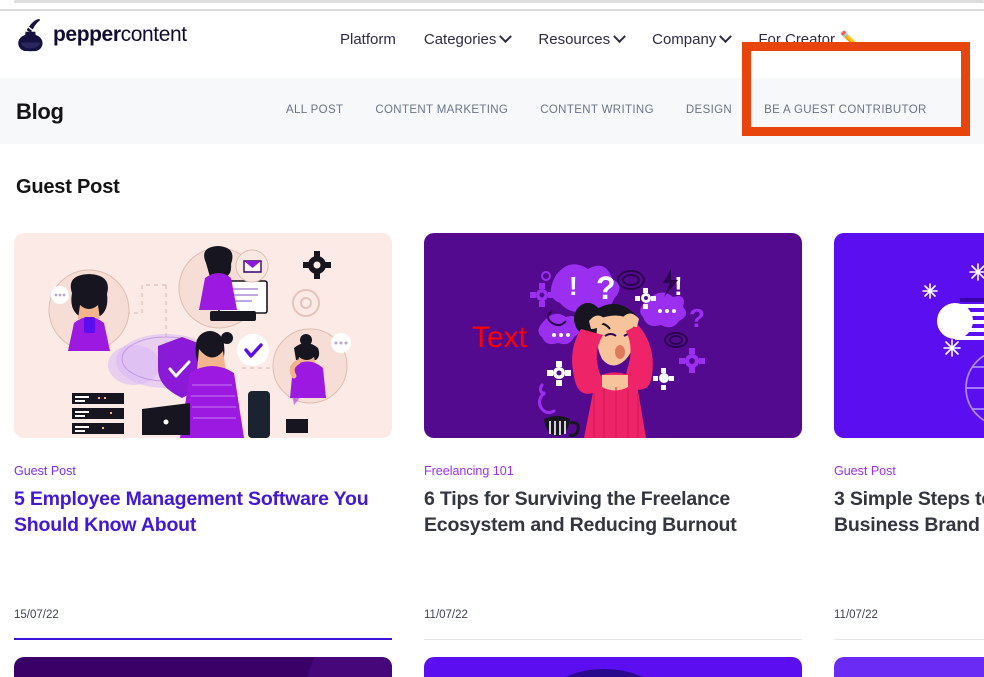  I want to click on nav-item-platform-label: Platform, so click(368, 39).